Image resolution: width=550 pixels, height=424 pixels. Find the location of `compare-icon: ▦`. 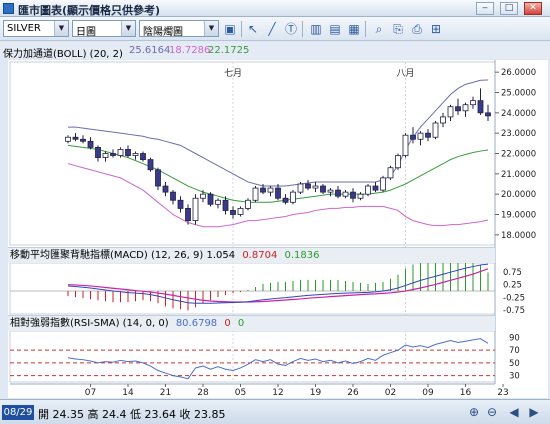

compare-icon: ▦ is located at coordinates (354, 29).